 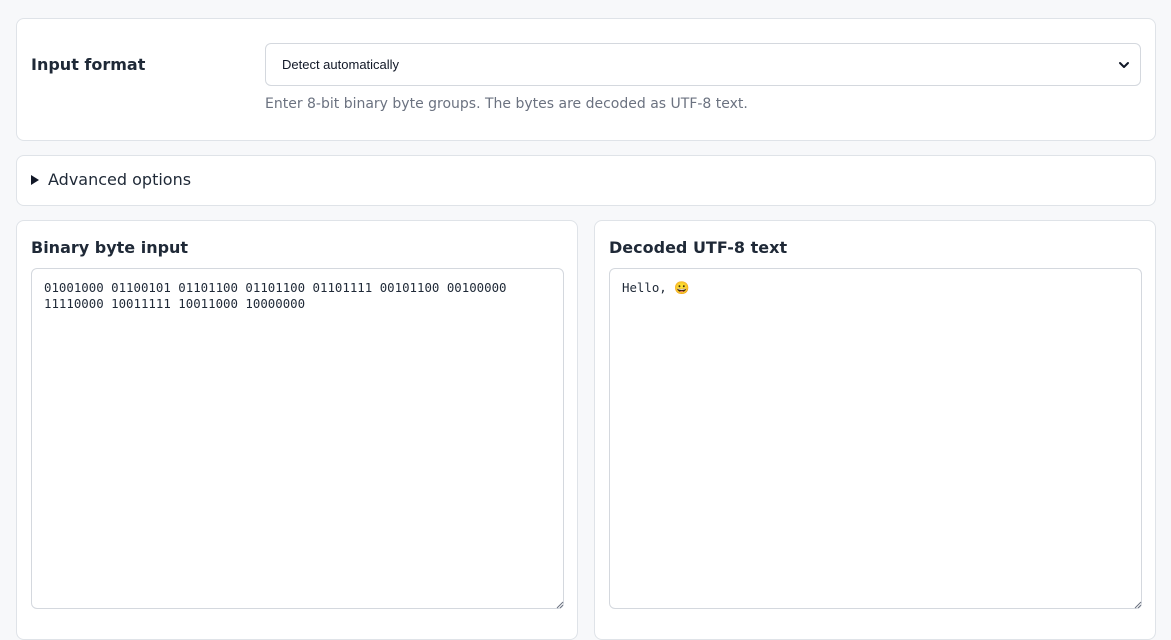 What do you see at coordinates (1124, 64) in the screenshot?
I see `chevron-down-icon` at bounding box center [1124, 64].